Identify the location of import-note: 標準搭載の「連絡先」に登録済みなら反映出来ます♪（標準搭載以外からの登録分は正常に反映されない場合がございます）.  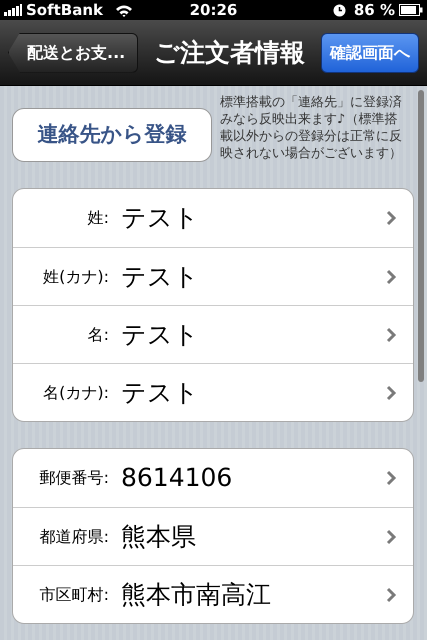
(311, 128).